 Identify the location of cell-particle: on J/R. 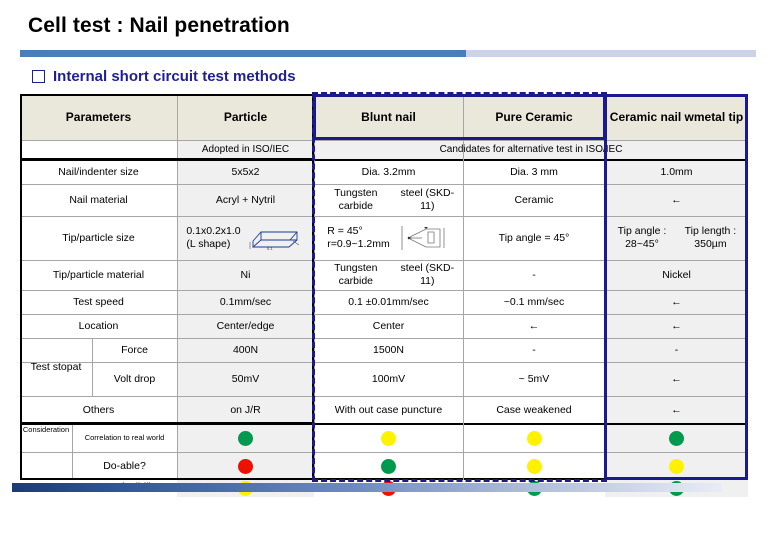
(245, 410).